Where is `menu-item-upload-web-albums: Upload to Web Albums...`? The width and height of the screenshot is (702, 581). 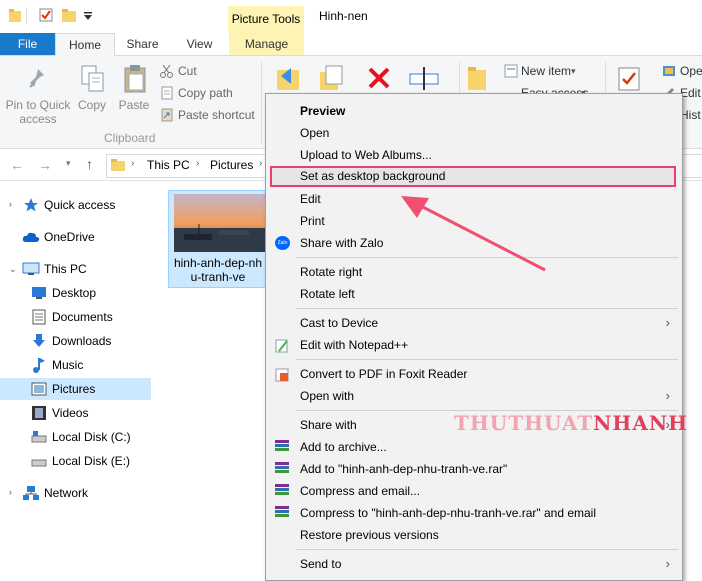 menu-item-upload-web-albums: Upload to Web Albums... is located at coordinates (474, 155).